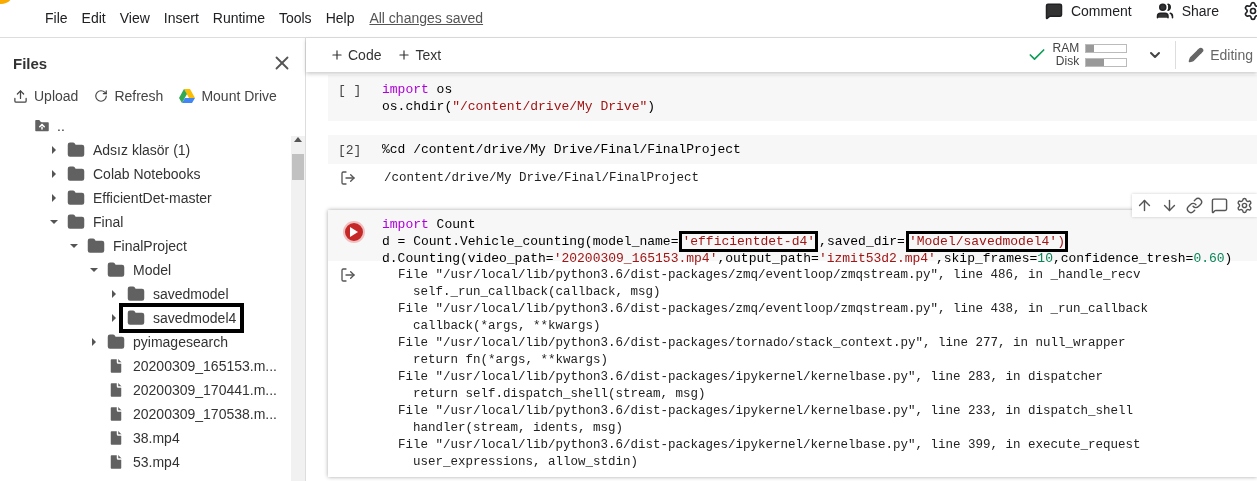 Image resolution: width=1257 pixels, height=481 pixels. Describe the element at coordinates (537, 292) in the screenshot. I see `output-line: self._run_callback(callback, msg)` at that location.